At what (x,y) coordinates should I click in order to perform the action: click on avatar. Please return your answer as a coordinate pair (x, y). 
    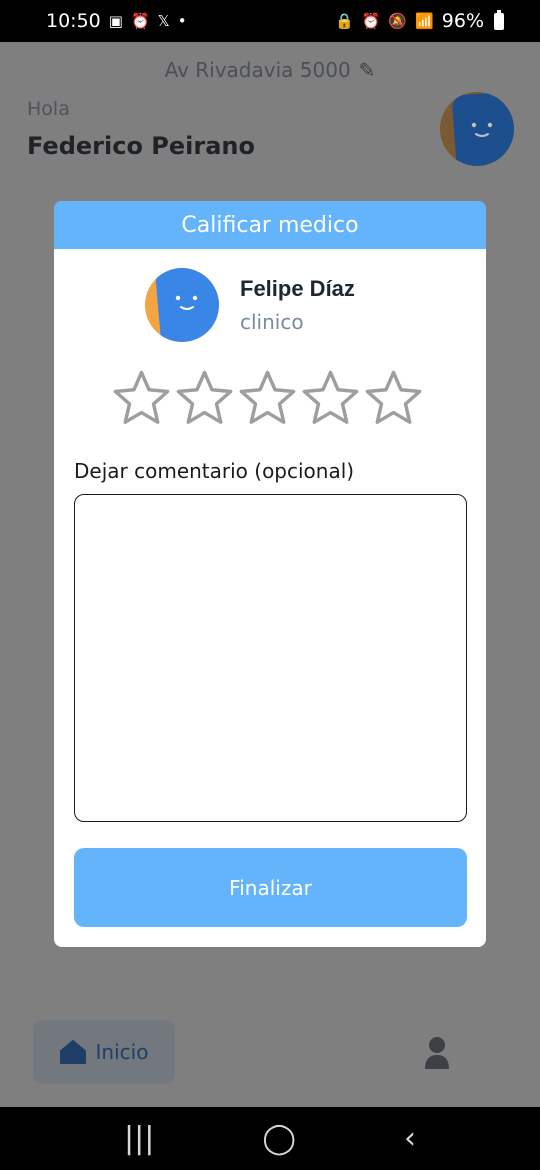
    Looking at the image, I should click on (477, 129).